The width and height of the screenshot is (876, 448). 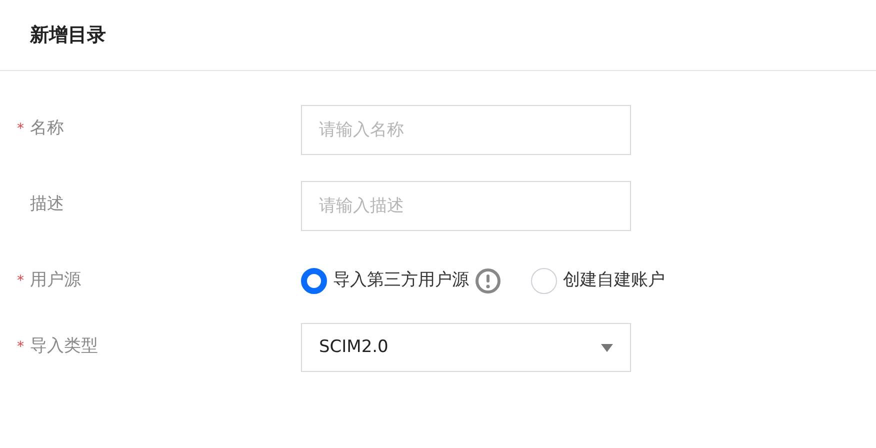 What do you see at coordinates (488, 281) in the screenshot?
I see `exclamation-icon` at bounding box center [488, 281].